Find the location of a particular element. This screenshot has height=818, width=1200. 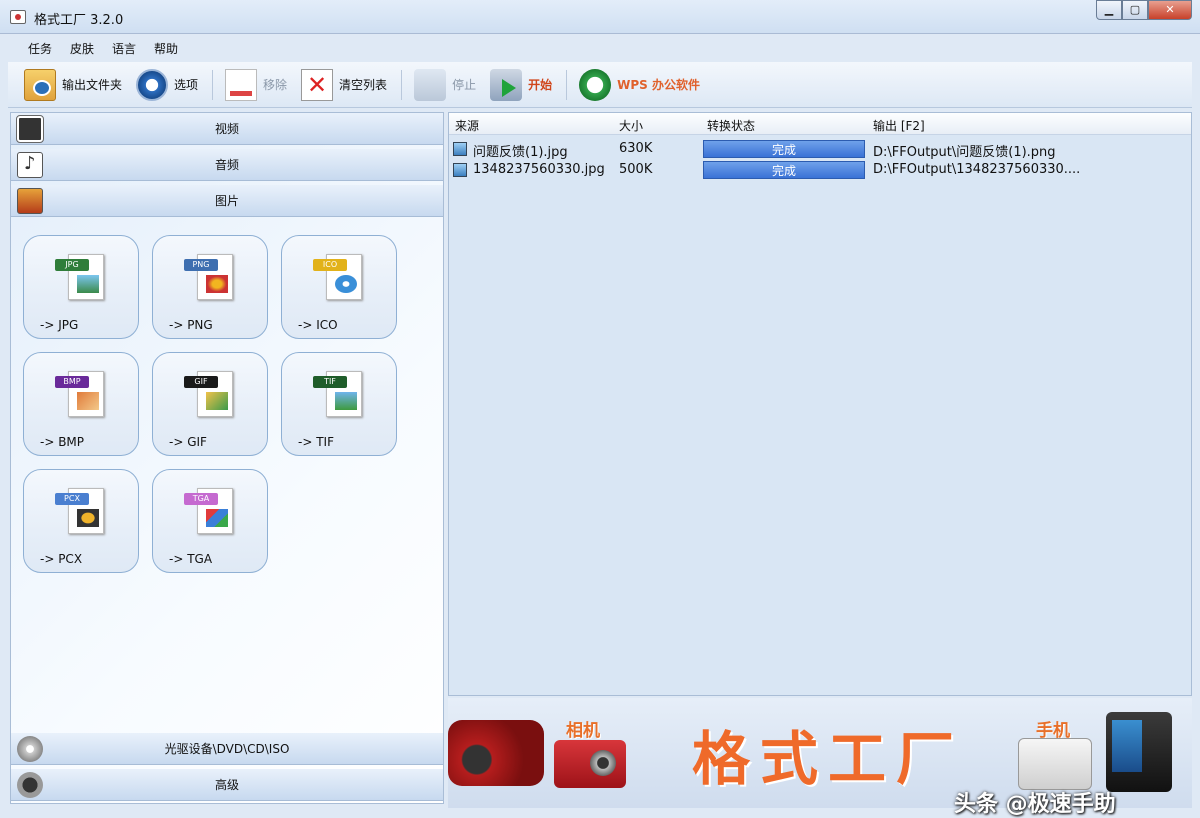

row-size: 500K is located at coordinates (636, 169).